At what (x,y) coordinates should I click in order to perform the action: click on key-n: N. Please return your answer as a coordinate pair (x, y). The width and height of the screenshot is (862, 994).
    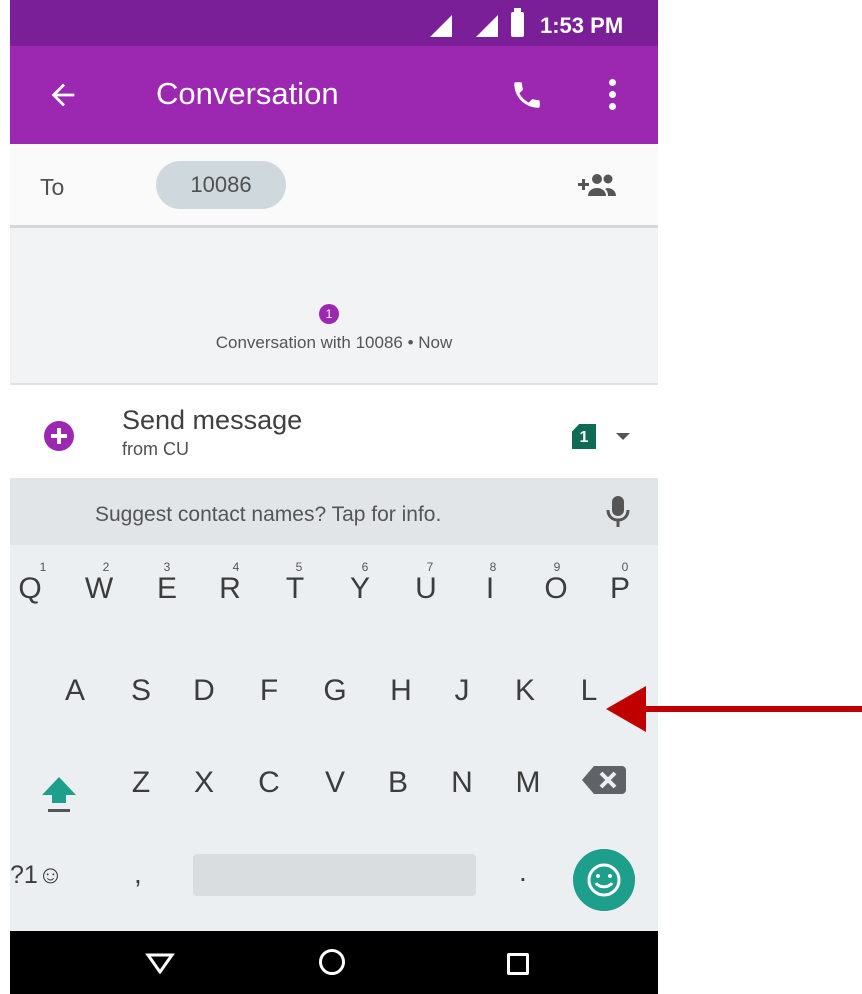
    Looking at the image, I should click on (462, 783).